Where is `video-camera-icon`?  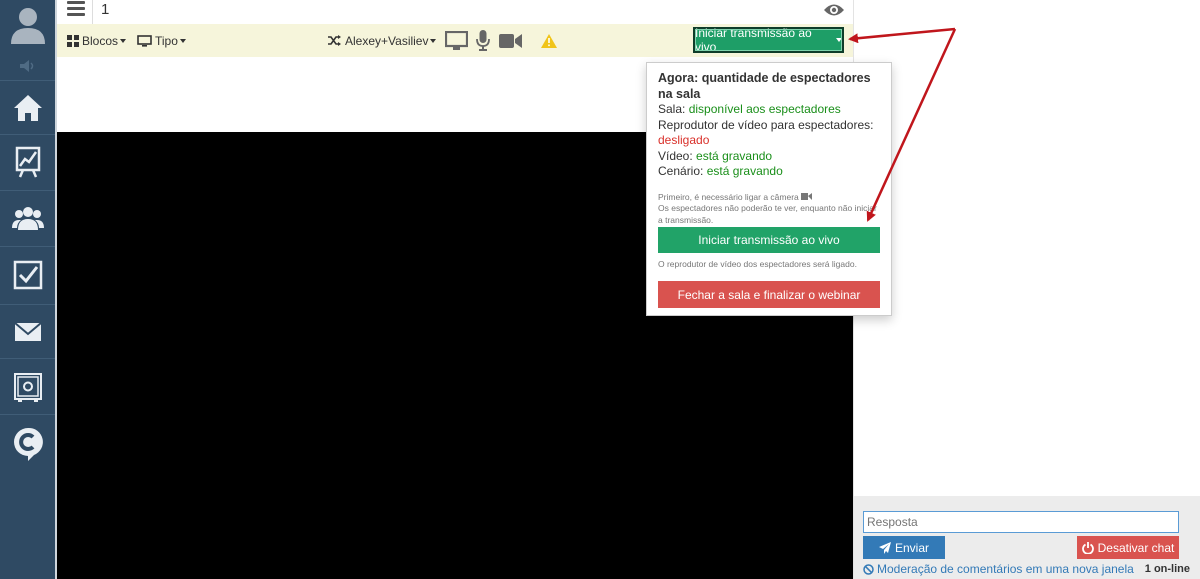 video-camera-icon is located at coordinates (511, 40).